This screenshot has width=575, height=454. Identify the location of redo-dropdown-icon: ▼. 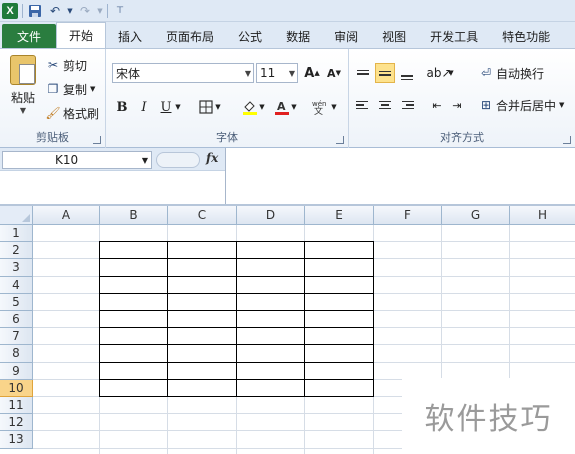
(100, 11).